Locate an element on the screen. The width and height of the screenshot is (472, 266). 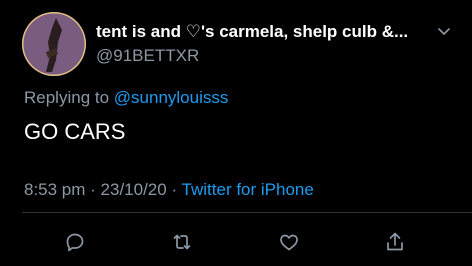
tweet-time: 8:53 pm is located at coordinates (54, 189).